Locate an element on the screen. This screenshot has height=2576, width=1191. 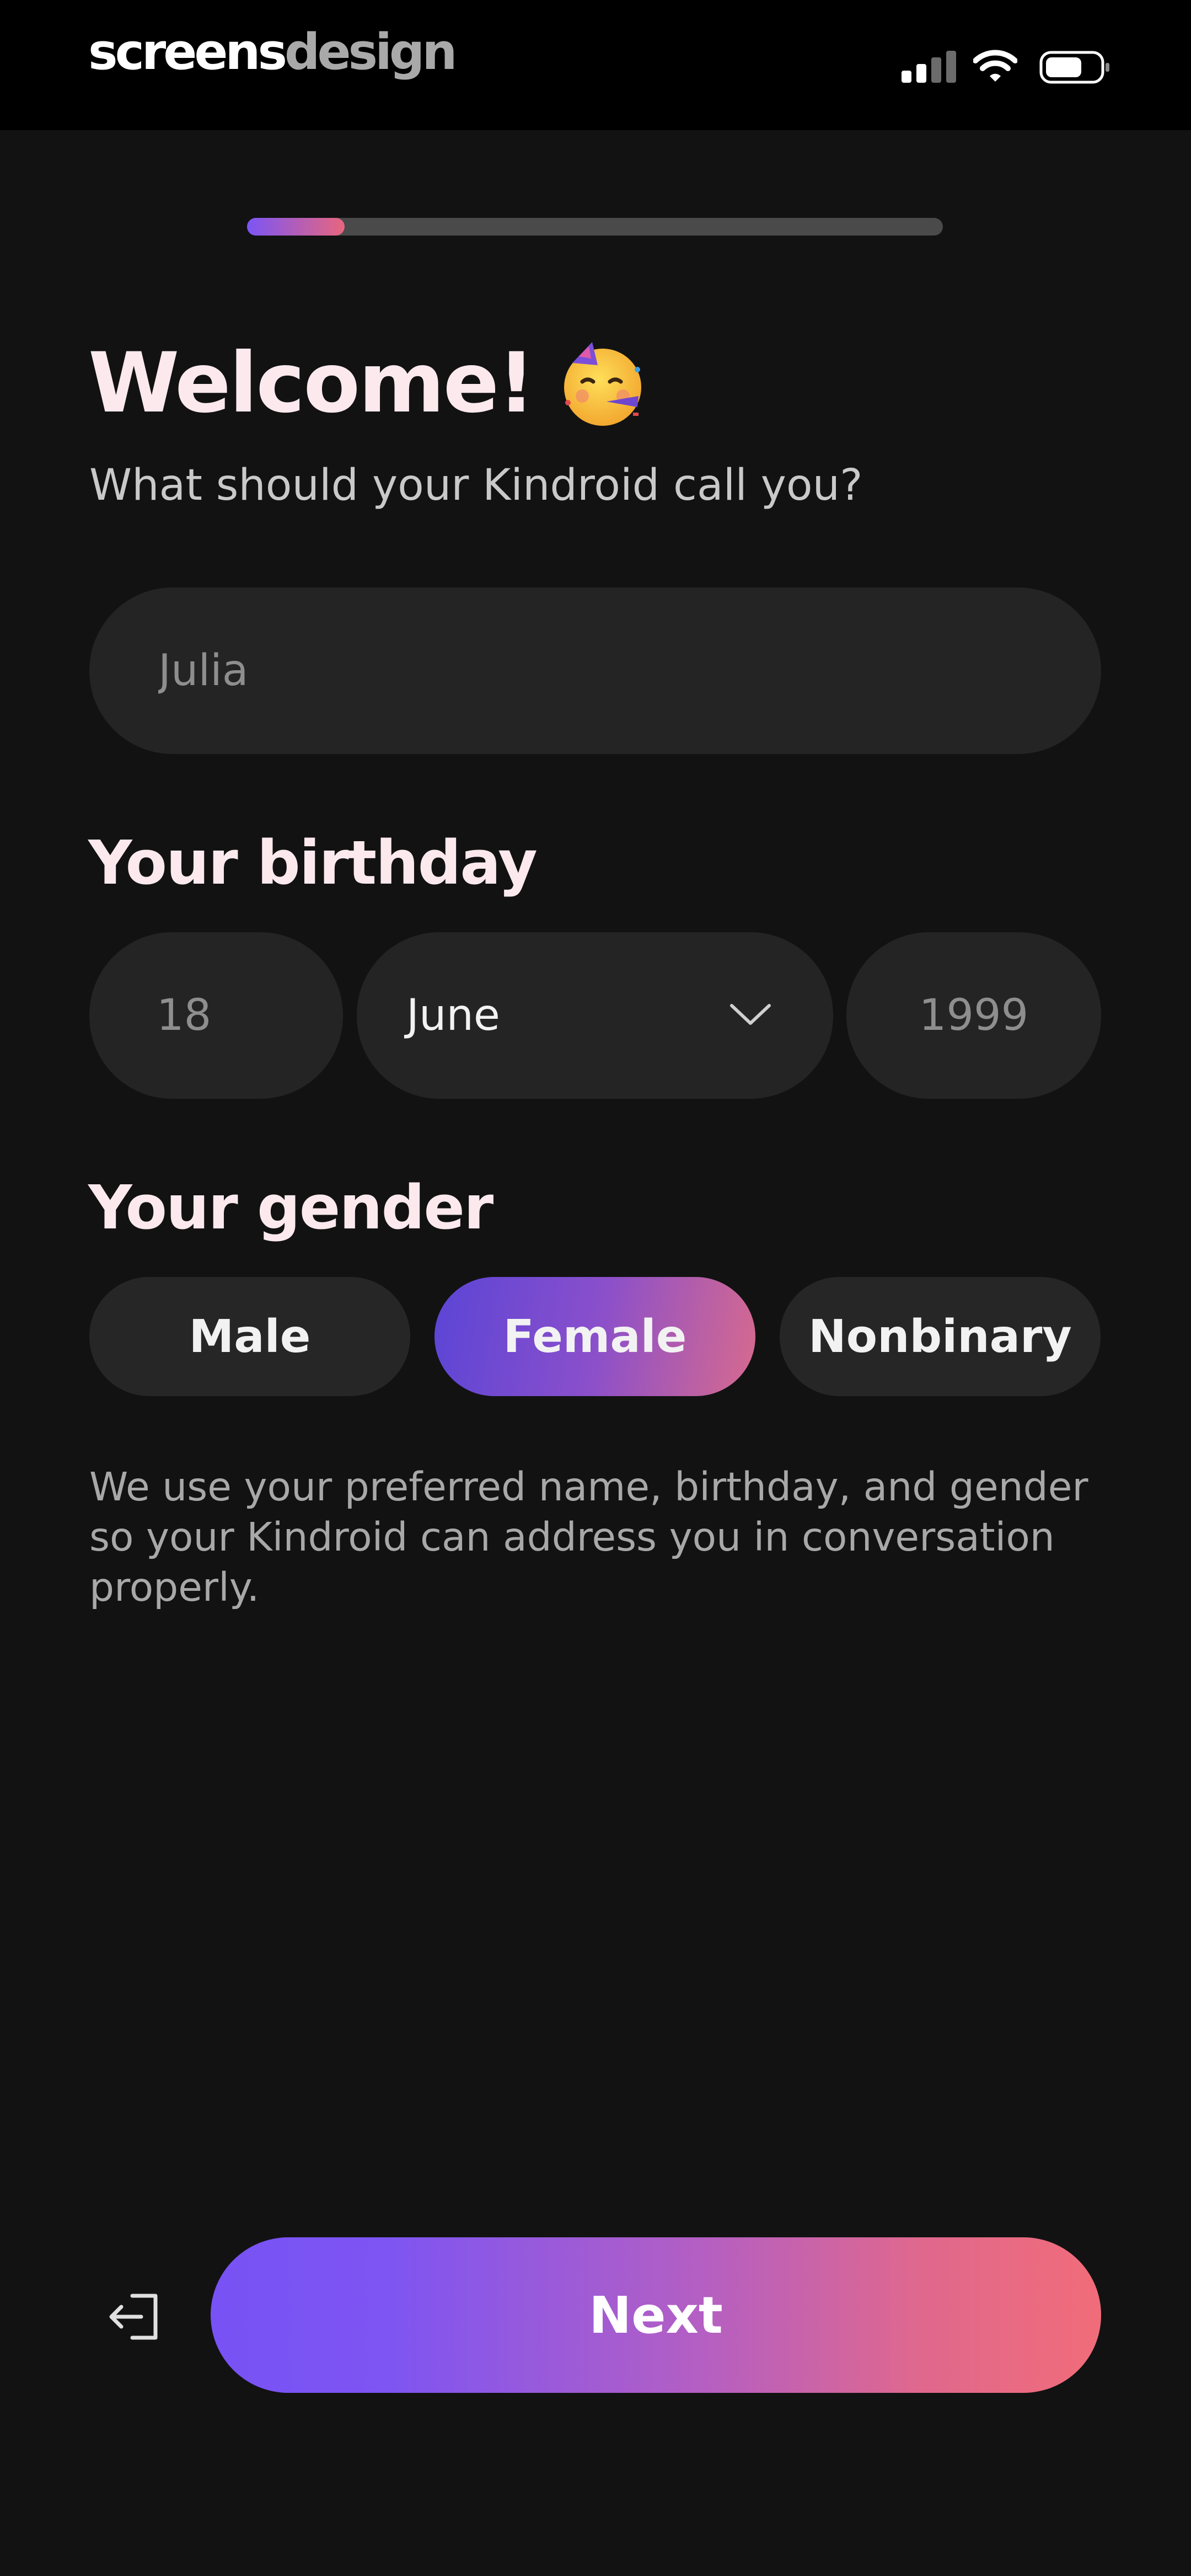
gender-option-female: Female is located at coordinates (594, 1336).